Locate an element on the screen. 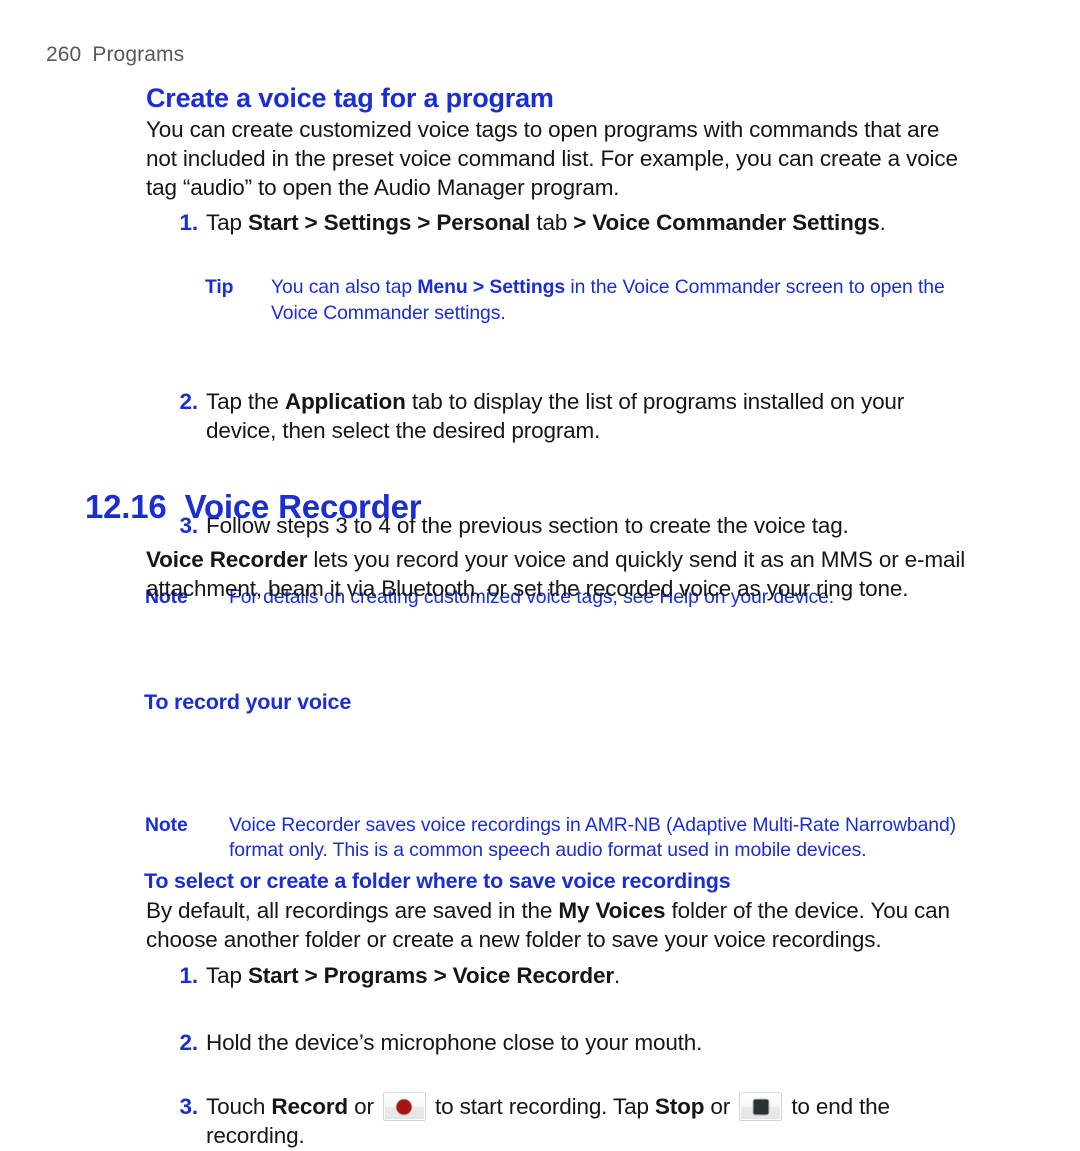  stop-button-icon is located at coordinates (761, 1107).